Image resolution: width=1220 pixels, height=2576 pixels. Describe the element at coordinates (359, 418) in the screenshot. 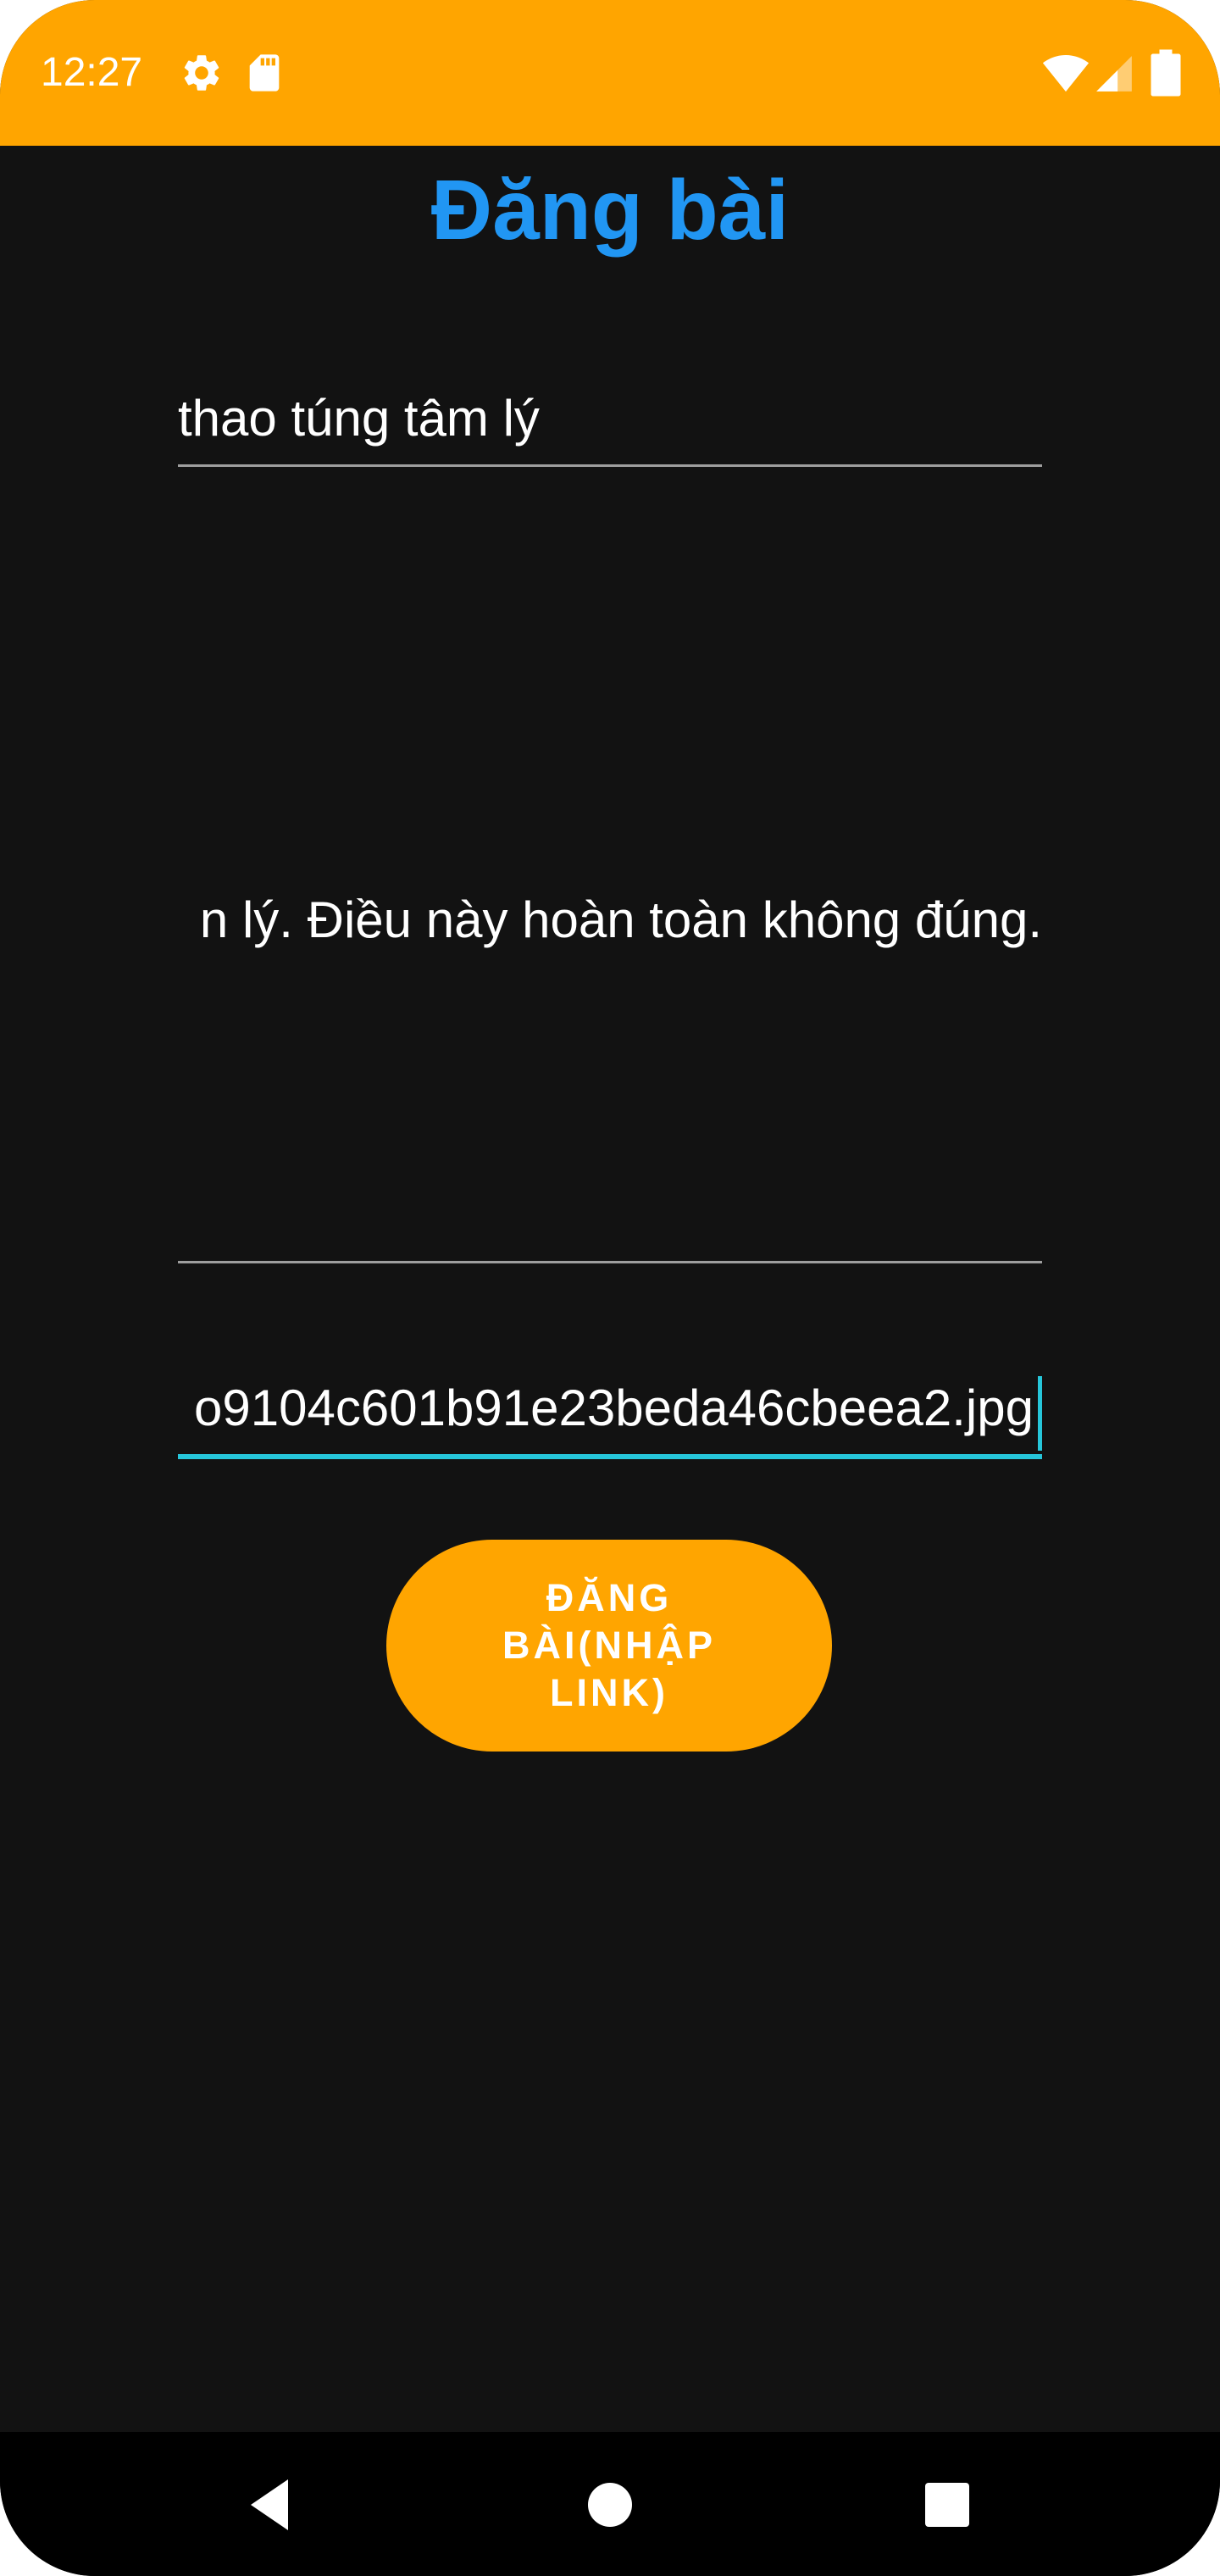

I see `title-input-value: thao túng tâm lý` at that location.